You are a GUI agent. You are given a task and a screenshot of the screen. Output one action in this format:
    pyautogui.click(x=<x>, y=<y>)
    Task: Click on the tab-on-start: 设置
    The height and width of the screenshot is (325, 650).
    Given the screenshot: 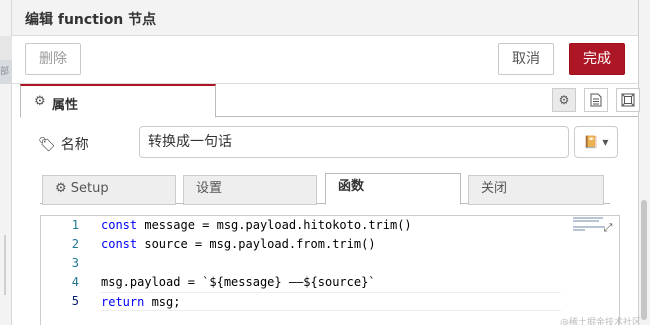 What is the action you would take?
    pyautogui.click(x=250, y=190)
    